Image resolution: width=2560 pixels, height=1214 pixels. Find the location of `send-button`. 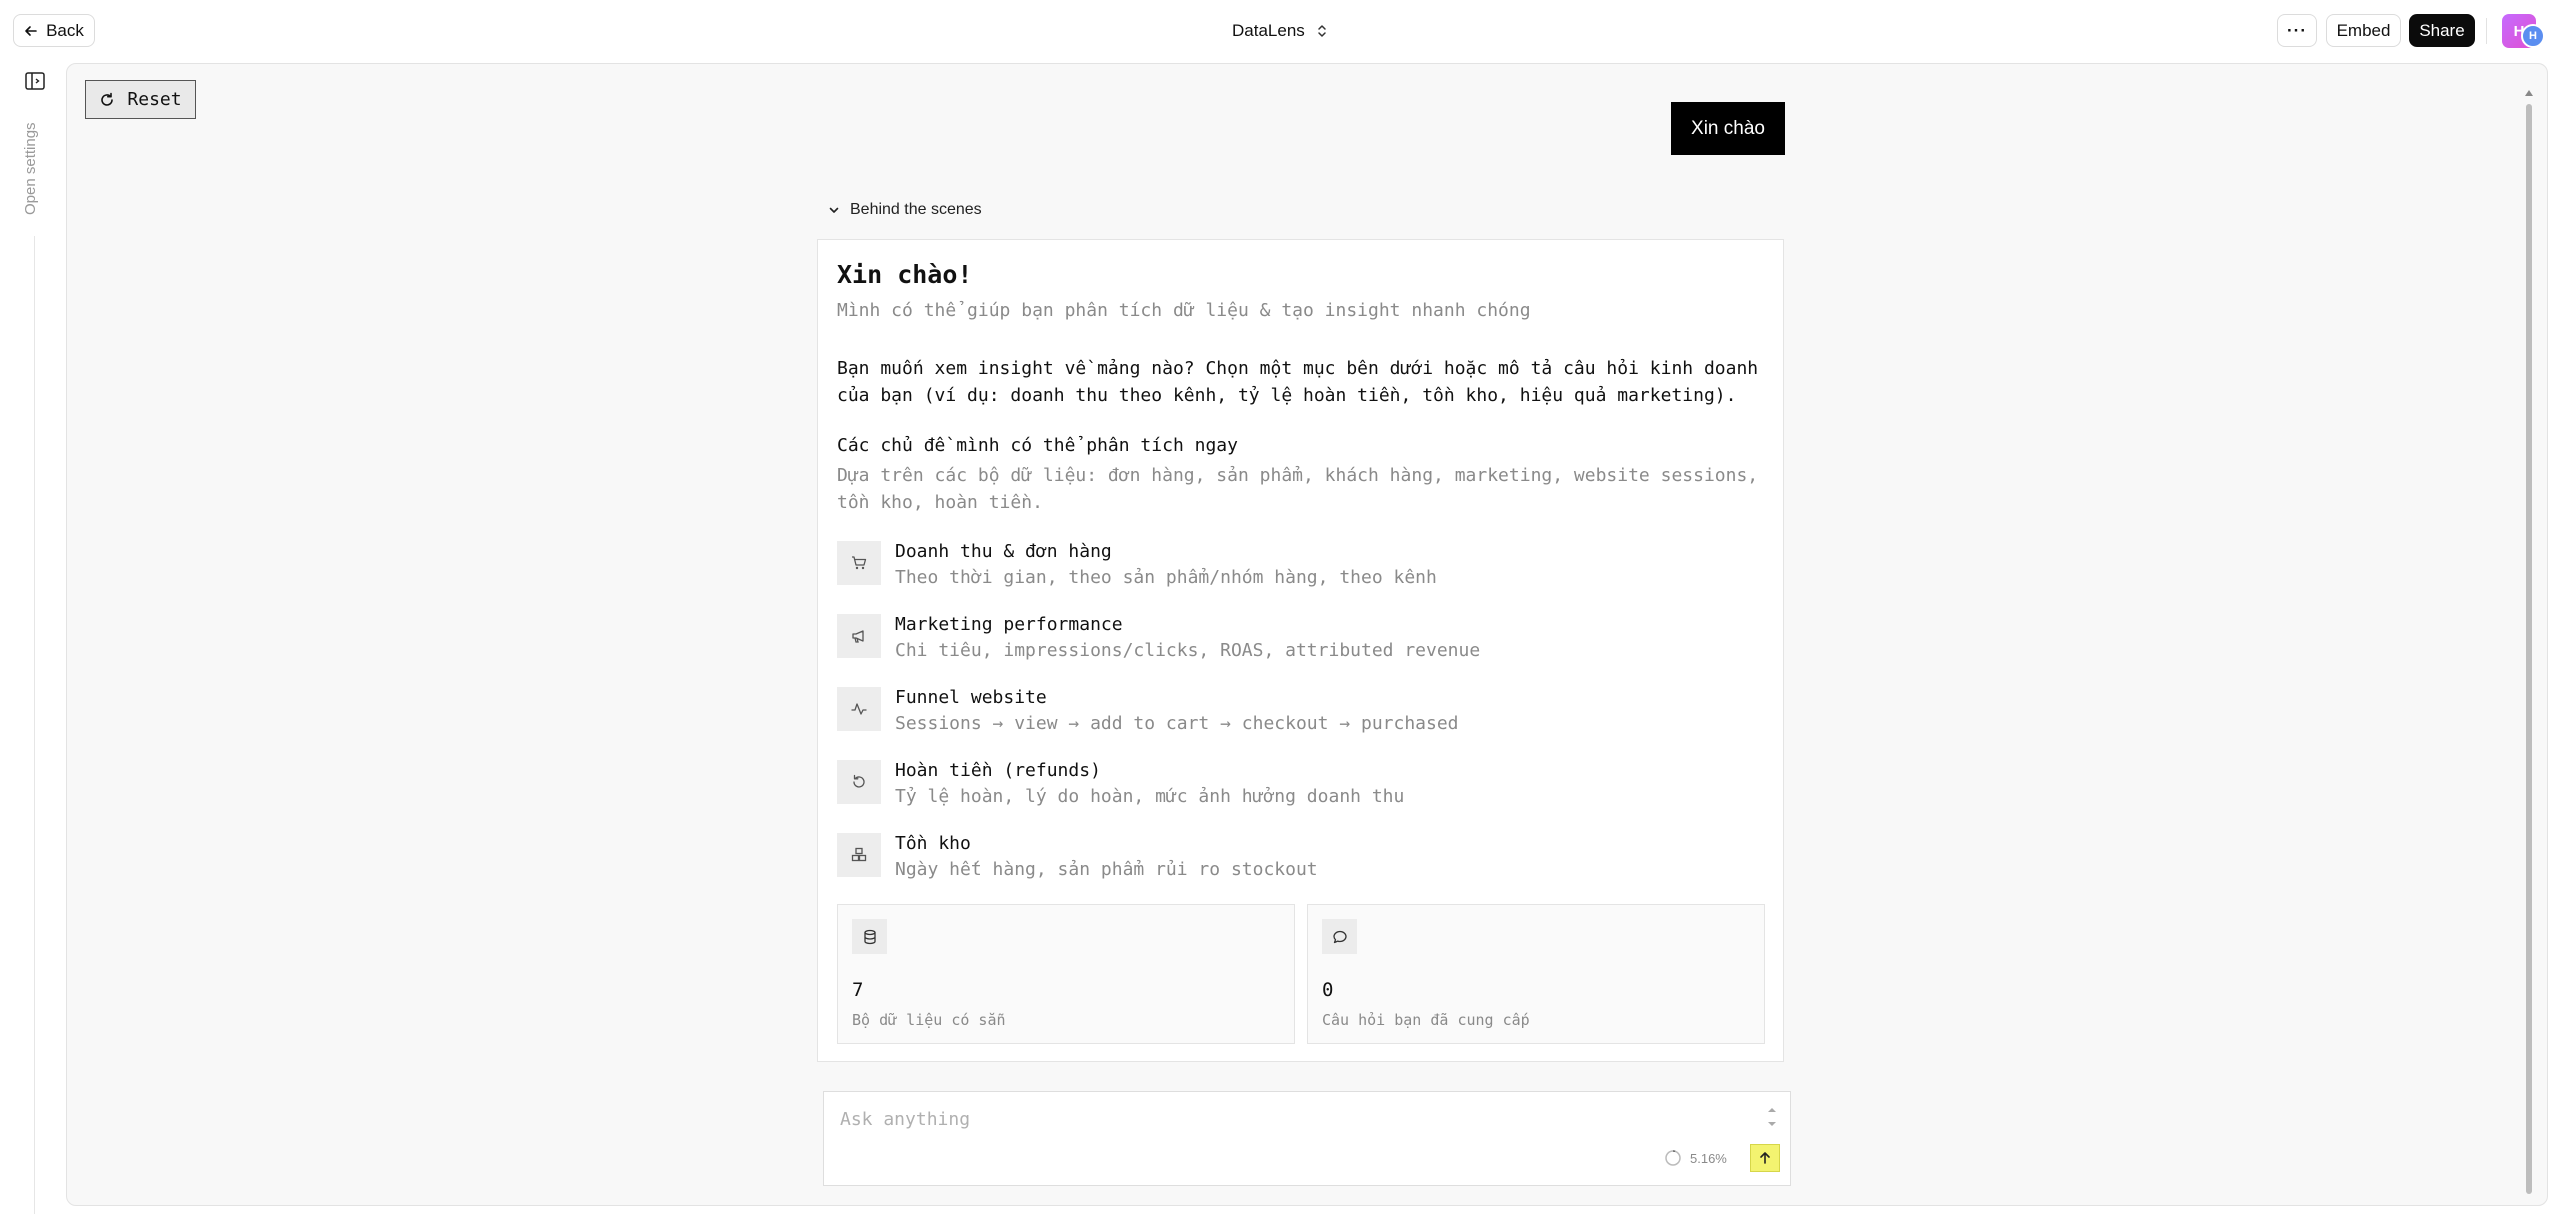

send-button is located at coordinates (1765, 1158).